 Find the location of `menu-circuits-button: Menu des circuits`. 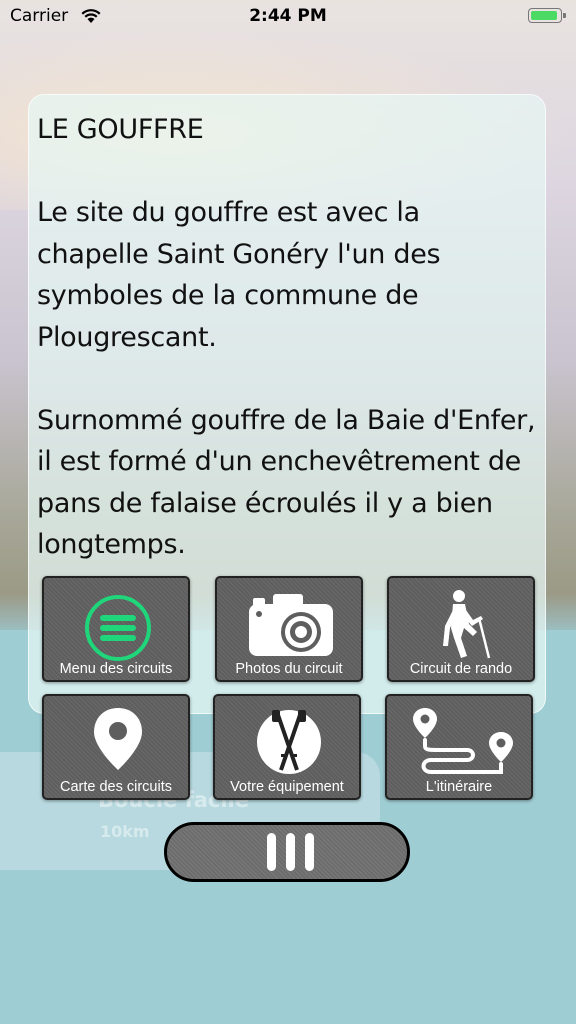

menu-circuits-button: Menu des circuits is located at coordinates (116, 629).